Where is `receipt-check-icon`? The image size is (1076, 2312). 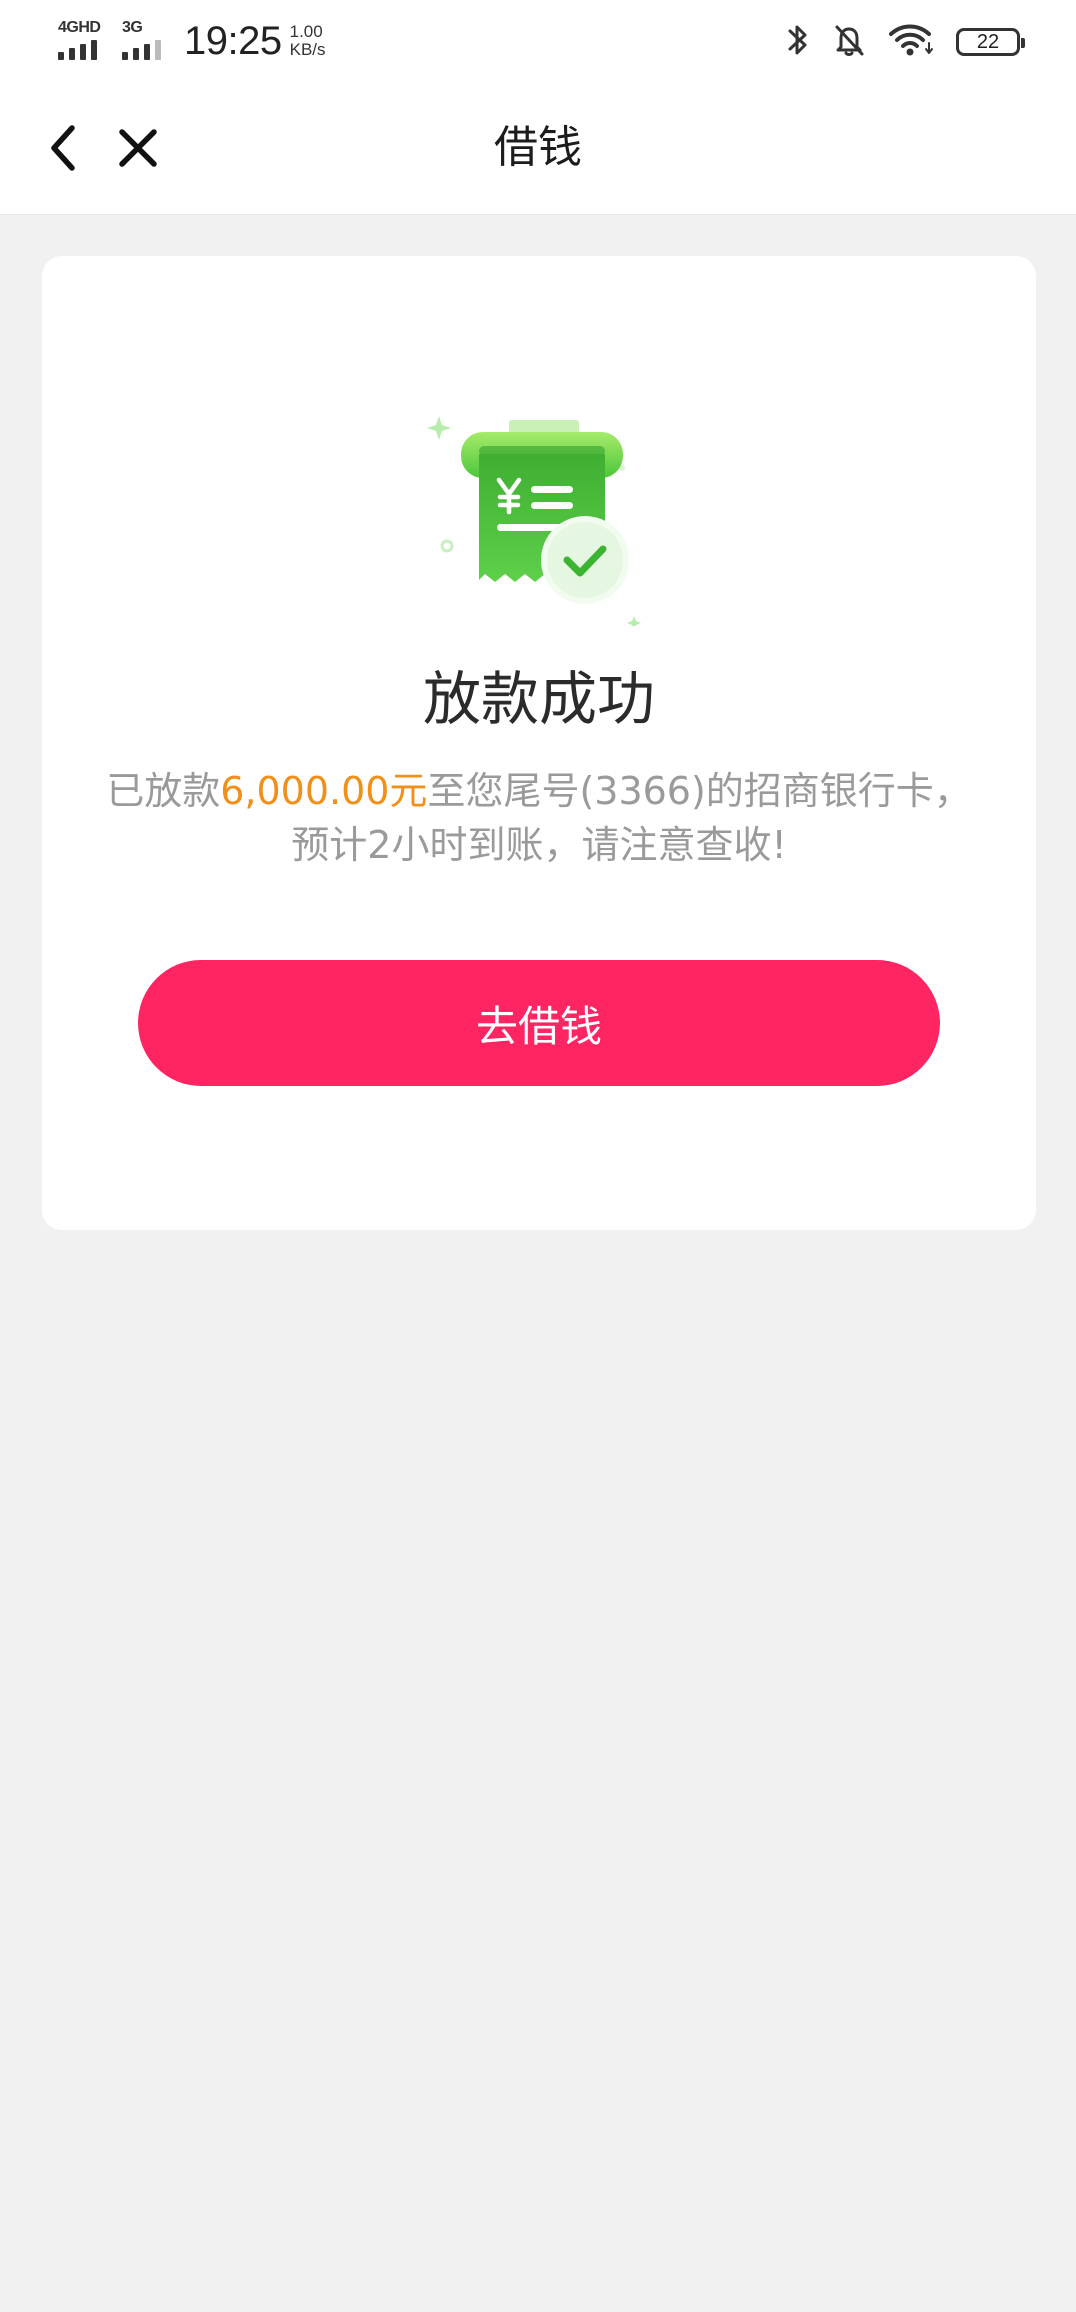
receipt-check-icon is located at coordinates (534, 521).